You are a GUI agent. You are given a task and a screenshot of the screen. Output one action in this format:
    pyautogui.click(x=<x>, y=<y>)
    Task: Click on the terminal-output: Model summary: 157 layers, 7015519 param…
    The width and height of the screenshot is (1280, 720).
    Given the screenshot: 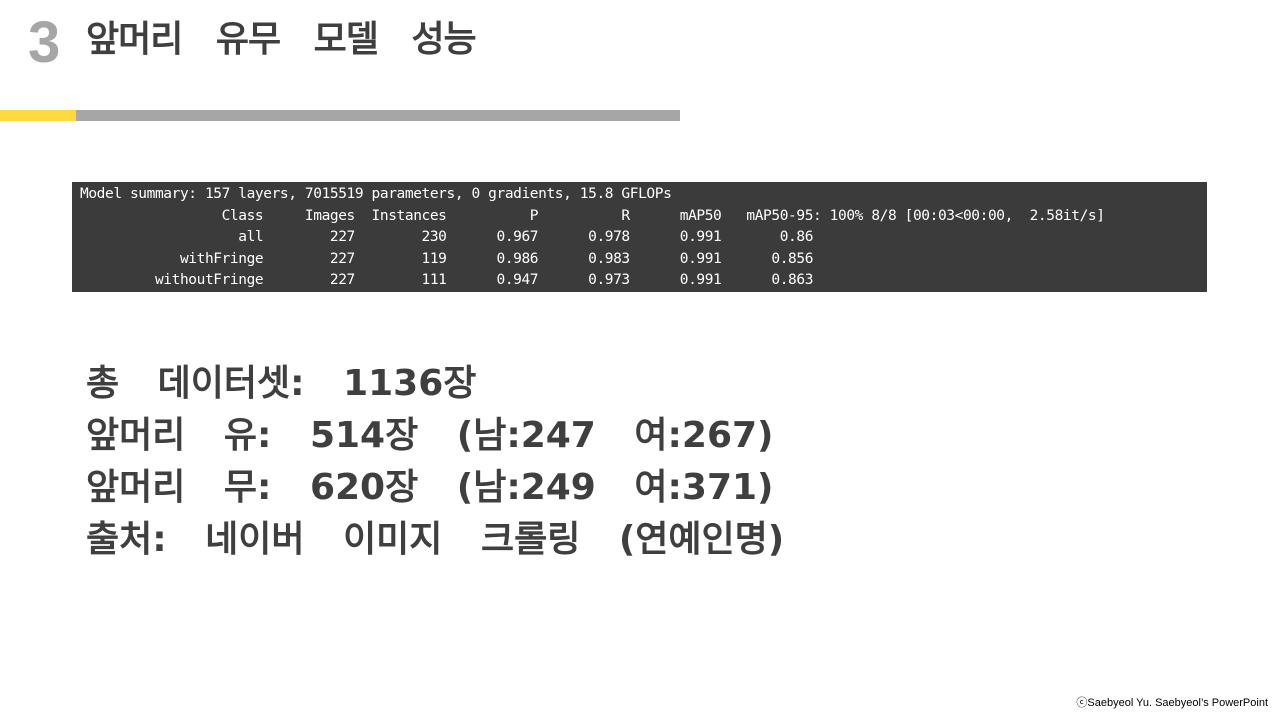 What is the action you would take?
    pyautogui.click(x=639, y=237)
    